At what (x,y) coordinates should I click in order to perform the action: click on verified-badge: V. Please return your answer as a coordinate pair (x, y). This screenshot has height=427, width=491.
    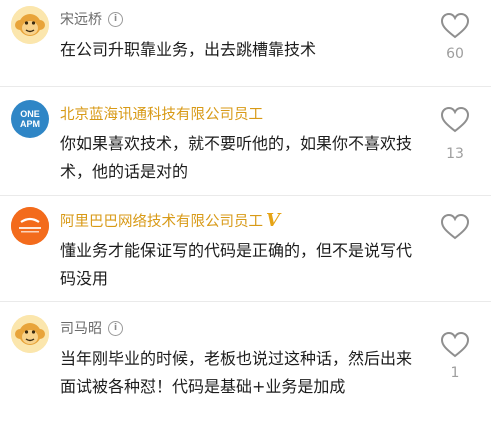
    Looking at the image, I should click on (273, 220).